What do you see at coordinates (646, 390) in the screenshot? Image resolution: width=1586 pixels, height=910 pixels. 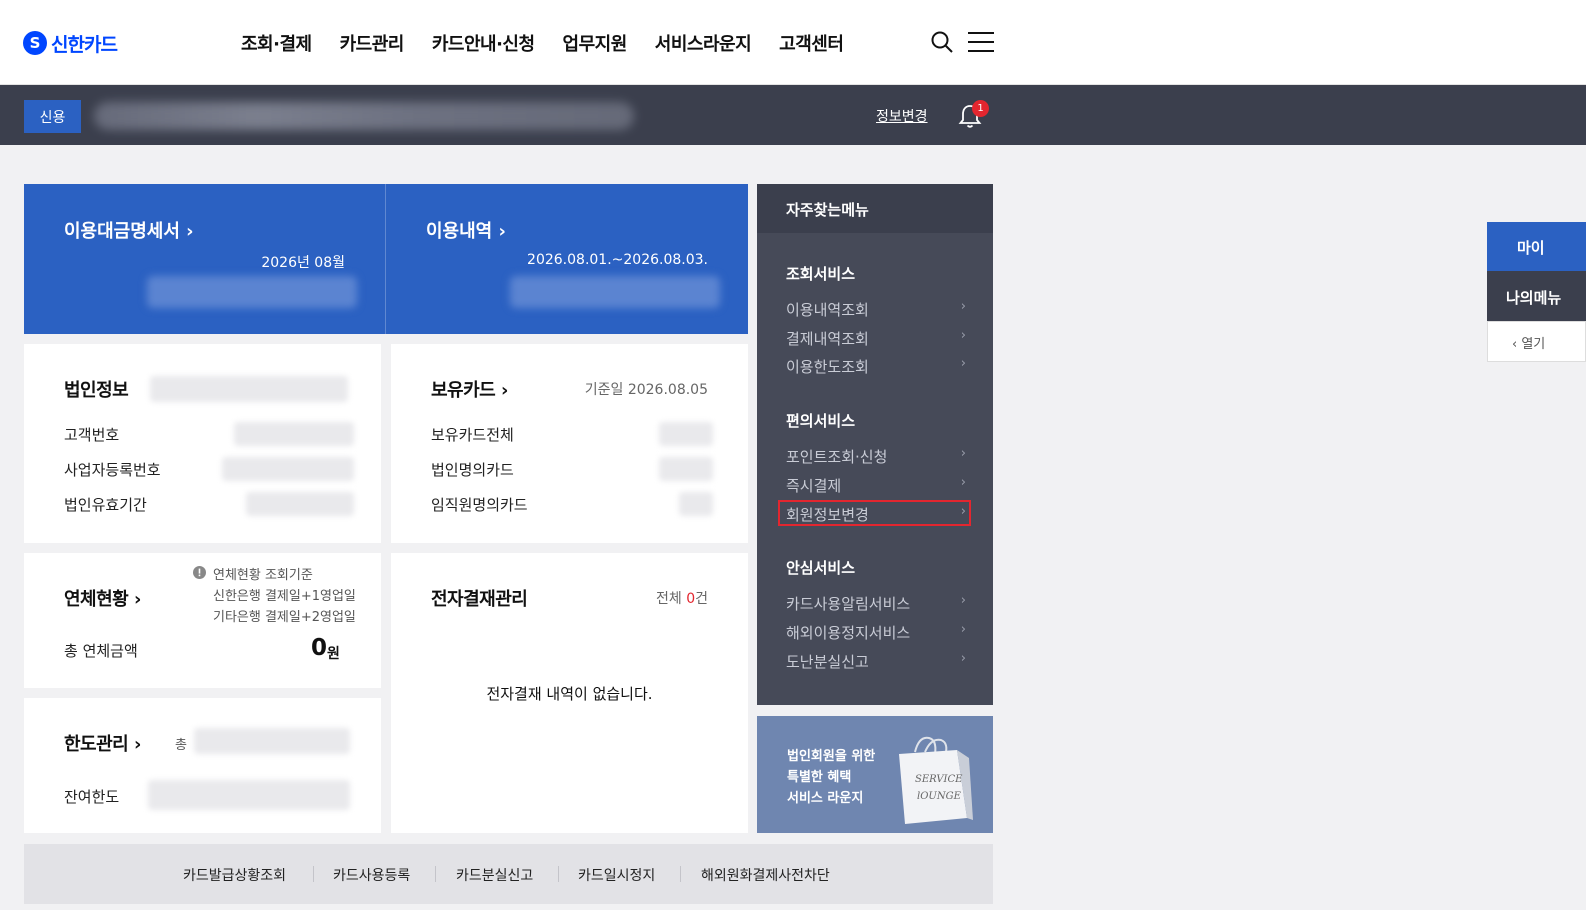 I see `owned-cards-base-date: 기준일 2026.08.05` at bounding box center [646, 390].